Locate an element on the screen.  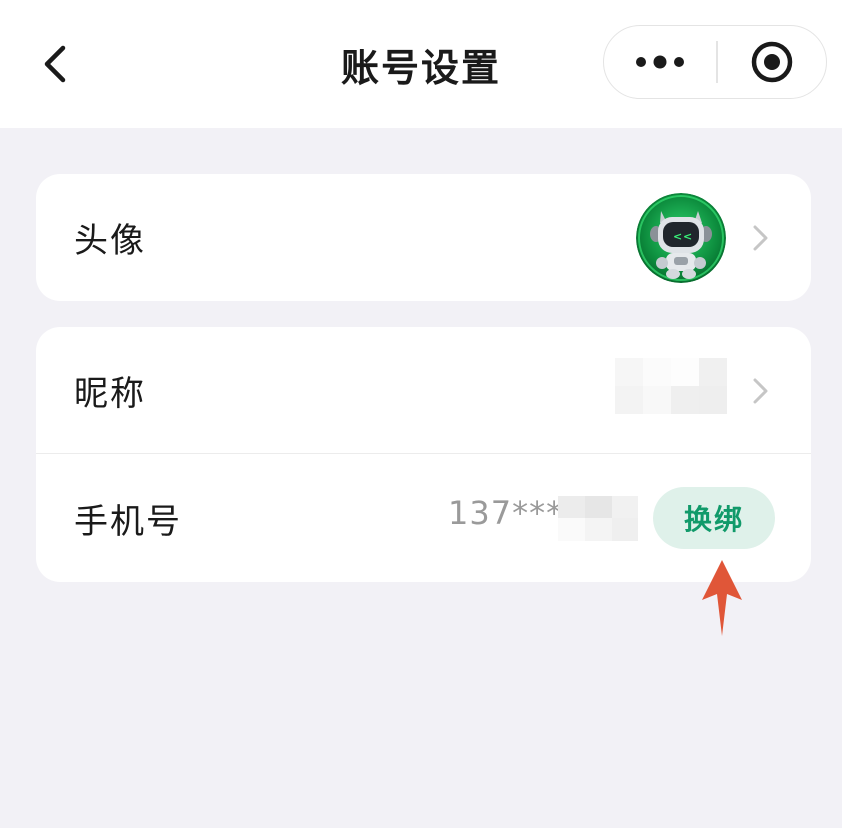
nickname-row: 昵称 is located at coordinates (423, 390).